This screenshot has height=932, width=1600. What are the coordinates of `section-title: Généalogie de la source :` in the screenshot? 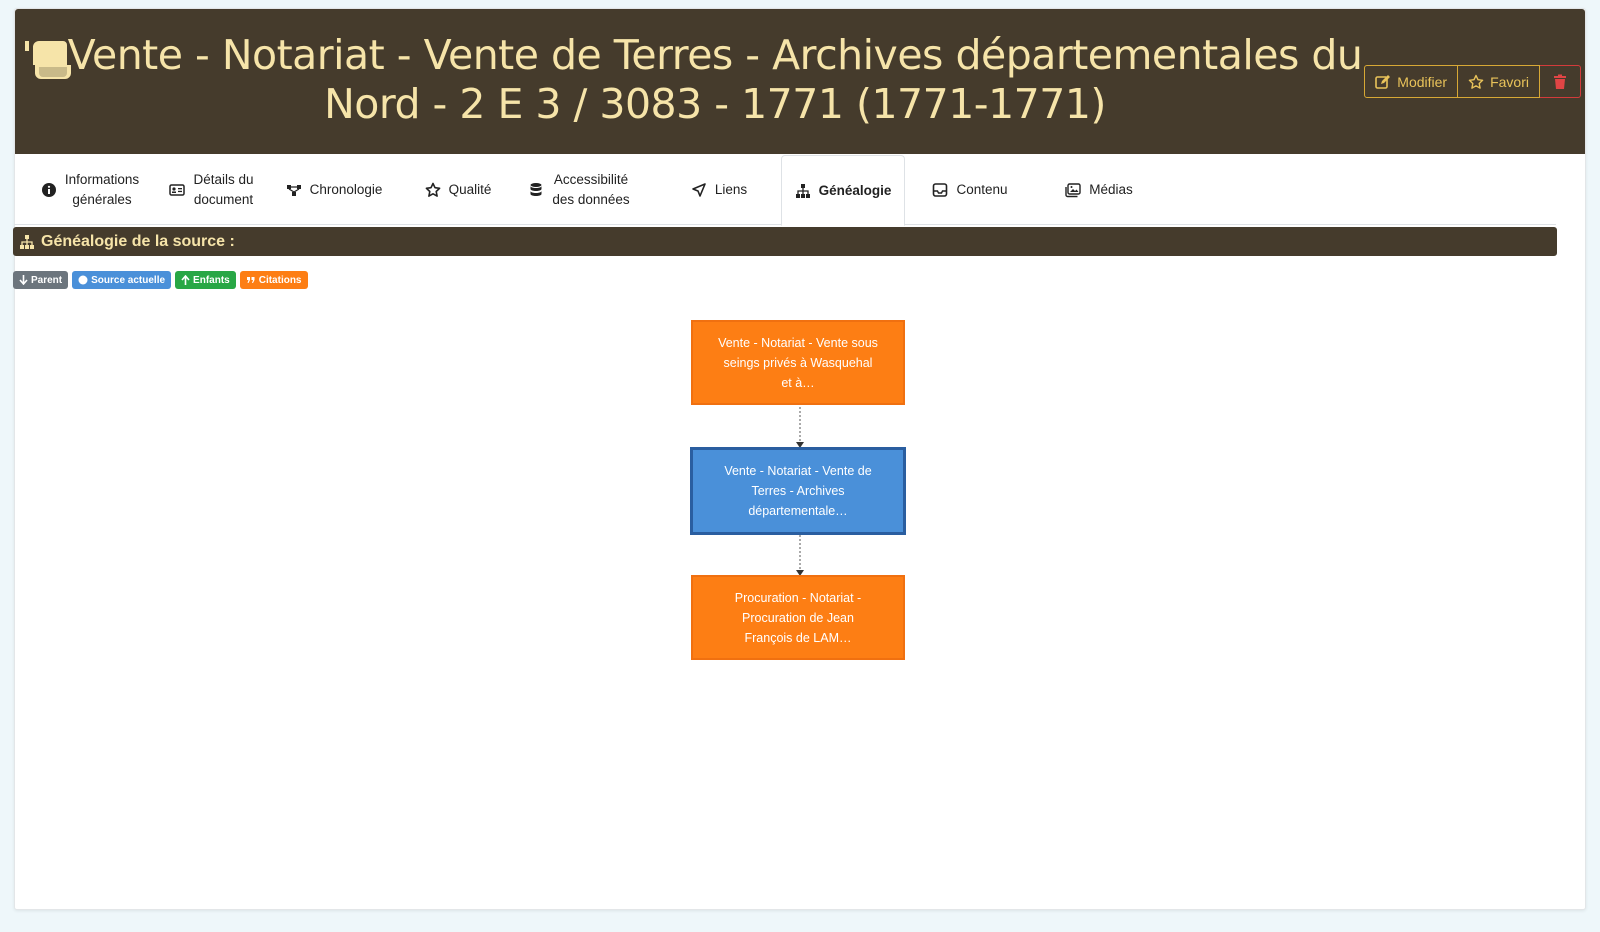 It's located at (138, 241).